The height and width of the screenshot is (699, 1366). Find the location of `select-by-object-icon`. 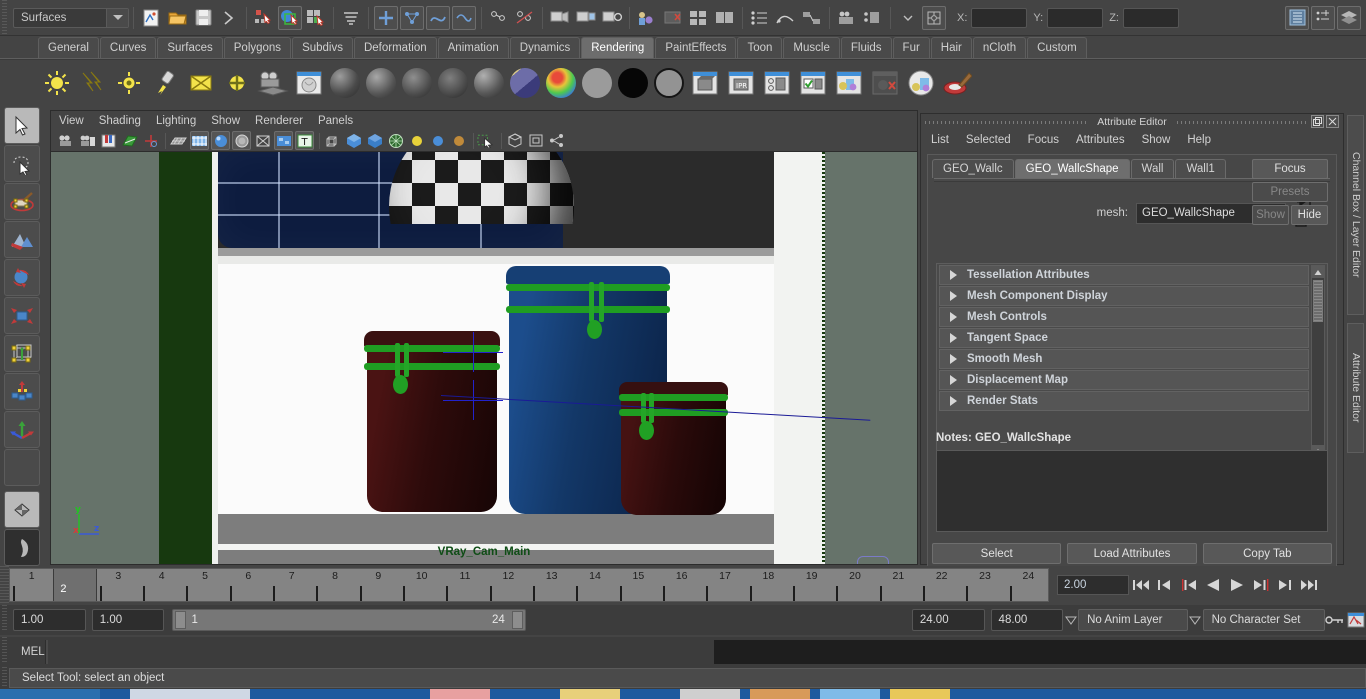

select-by-object-icon is located at coordinates (290, 17).